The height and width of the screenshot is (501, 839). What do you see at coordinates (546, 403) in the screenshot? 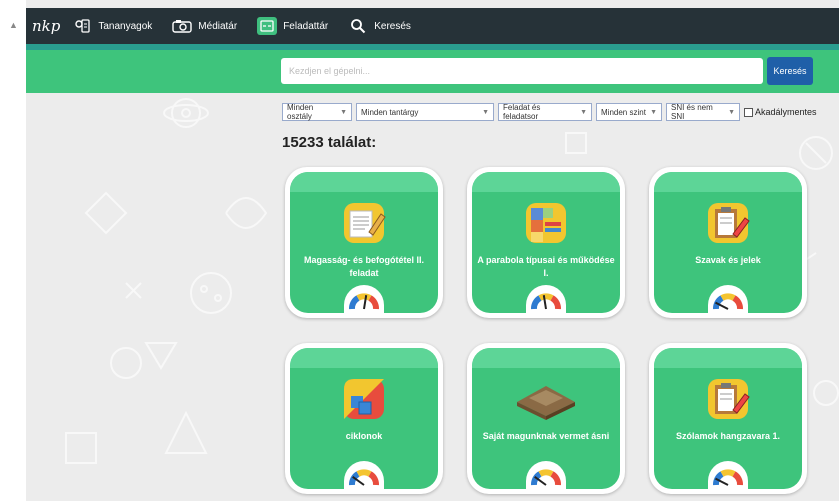
I see `hut-icon` at bounding box center [546, 403].